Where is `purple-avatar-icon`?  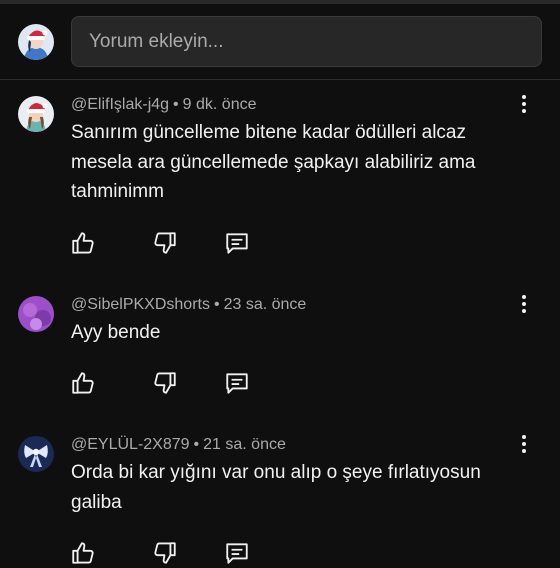 purple-avatar-icon is located at coordinates (36, 314).